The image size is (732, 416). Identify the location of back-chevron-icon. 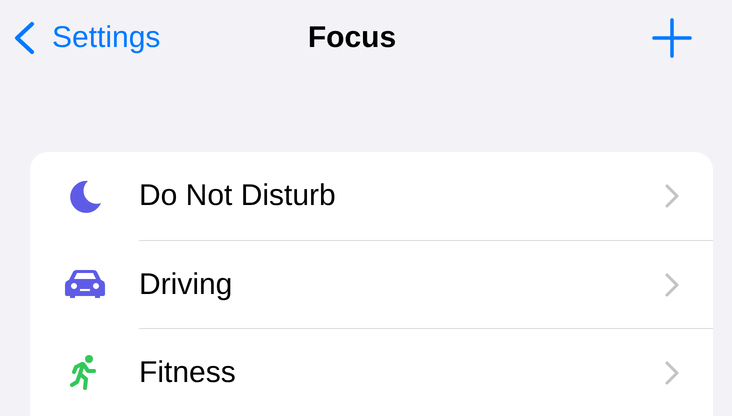
(24, 38).